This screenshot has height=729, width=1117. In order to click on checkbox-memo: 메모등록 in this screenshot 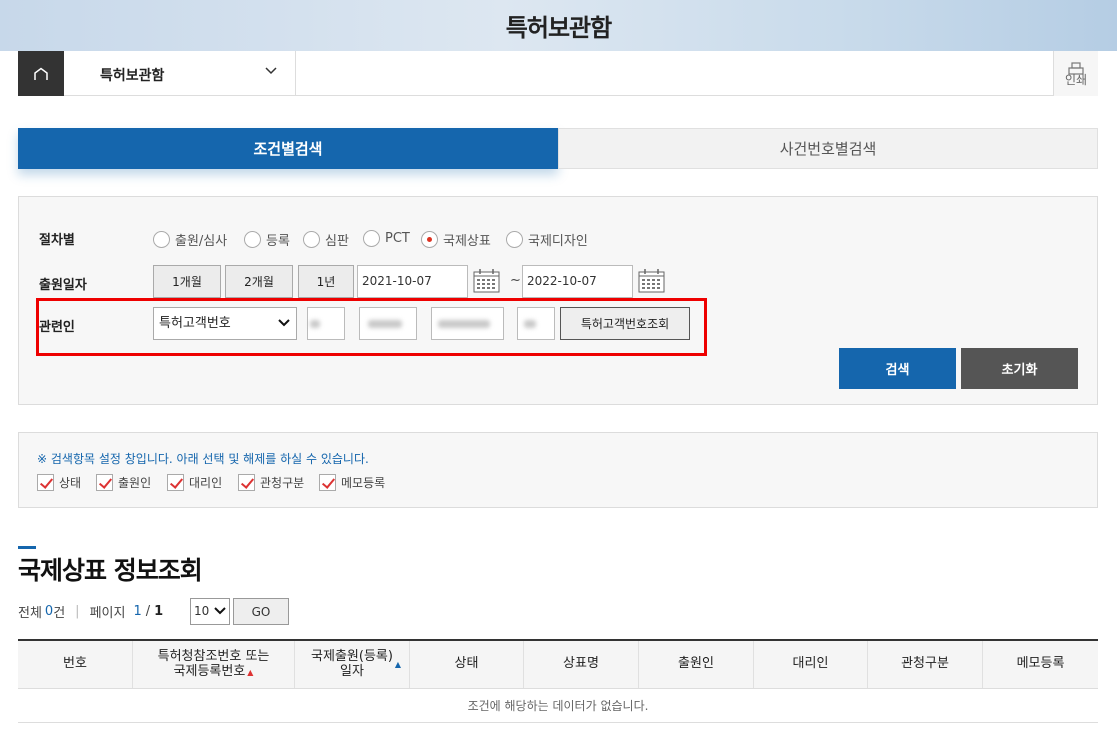, I will do `click(352, 482)`.